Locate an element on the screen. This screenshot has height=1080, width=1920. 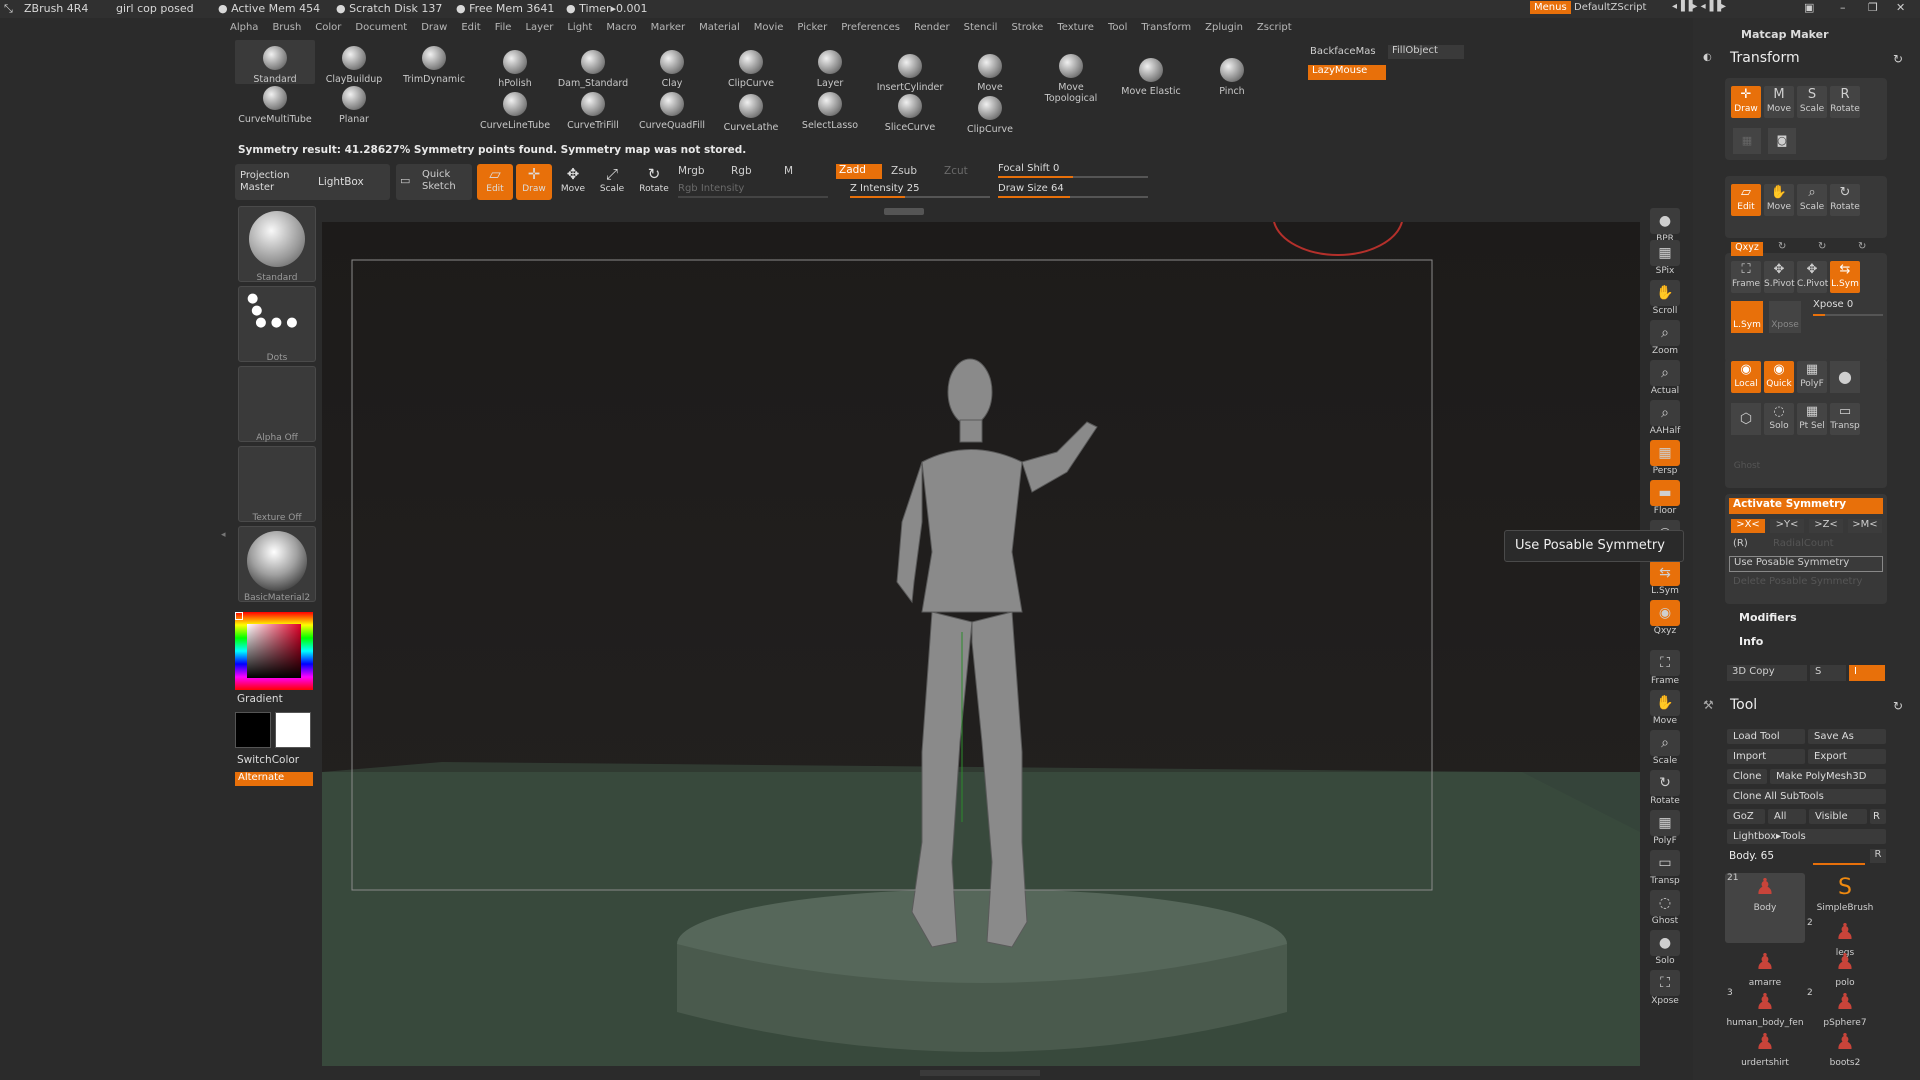
menu-render: Render is located at coordinates (932, 27).